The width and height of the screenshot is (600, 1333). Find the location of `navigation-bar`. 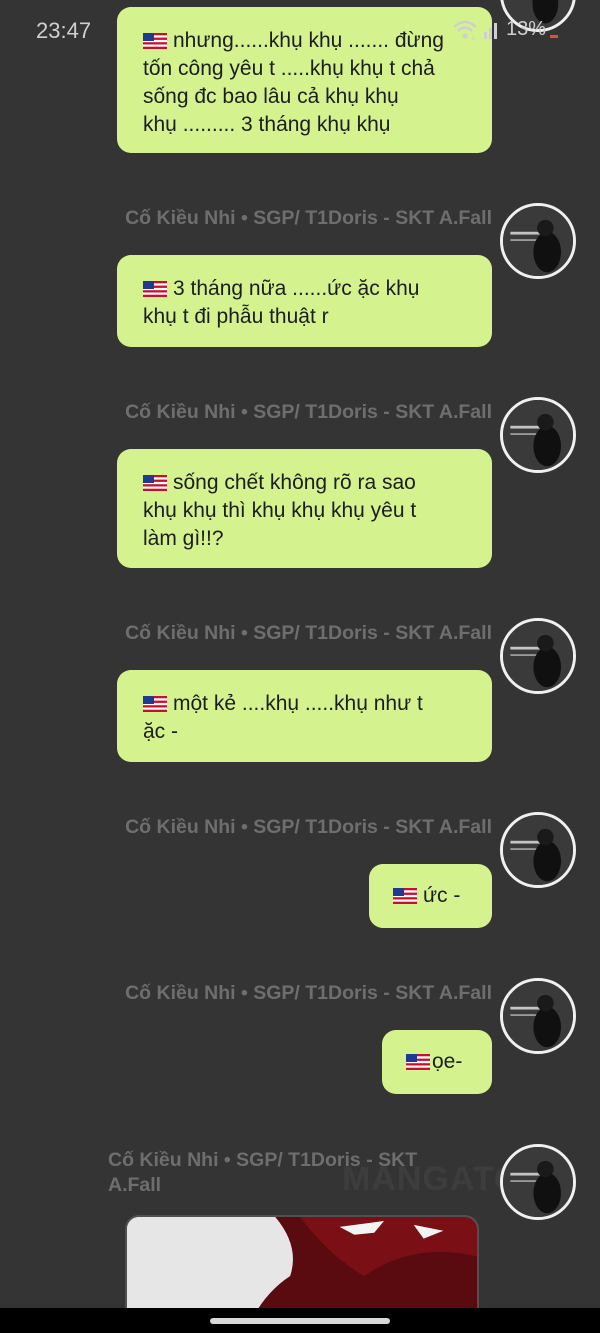

navigation-bar is located at coordinates (300, 1320).